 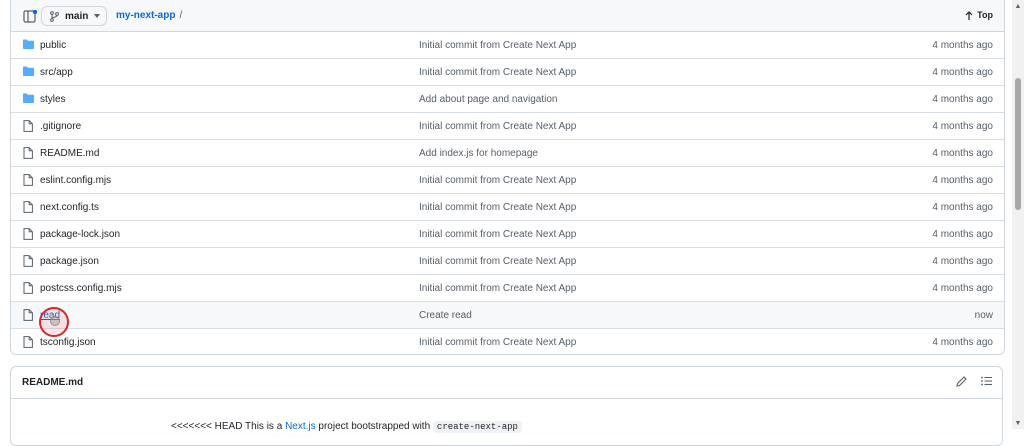 I want to click on breadcrumb: my-next-app /, so click(x=149, y=15).